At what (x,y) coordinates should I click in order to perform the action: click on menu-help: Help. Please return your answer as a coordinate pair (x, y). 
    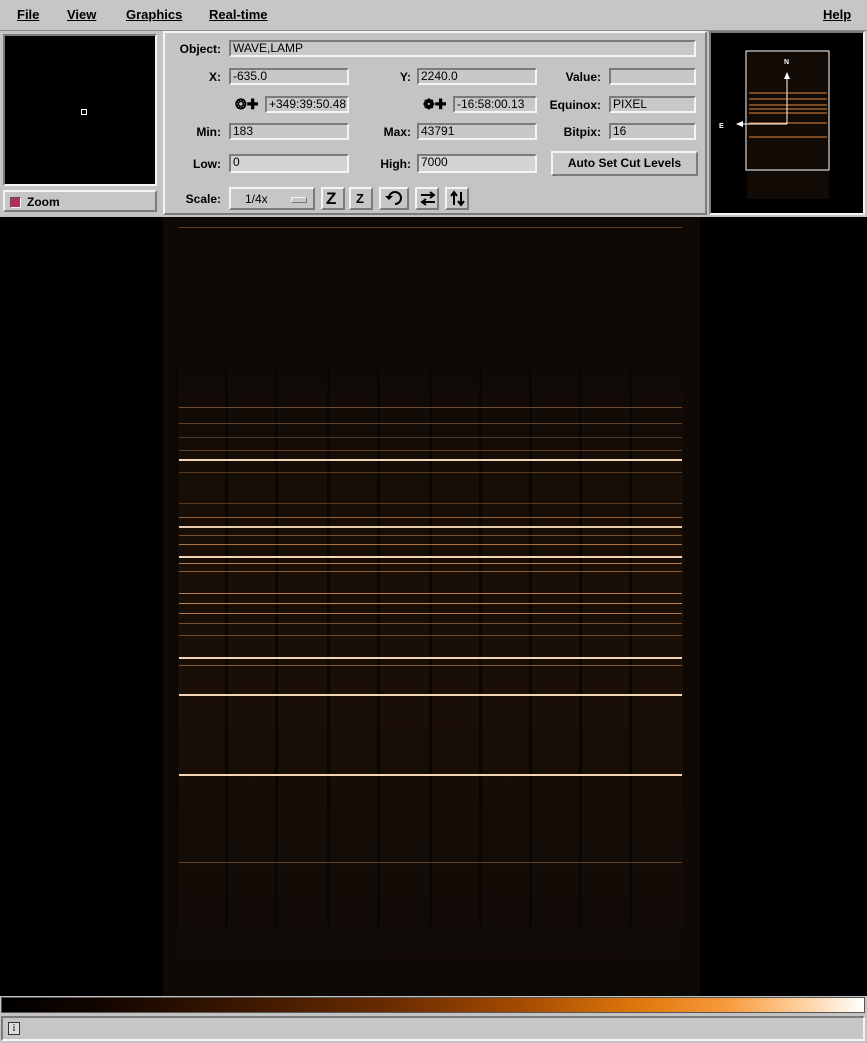
    Looking at the image, I should click on (837, 14).